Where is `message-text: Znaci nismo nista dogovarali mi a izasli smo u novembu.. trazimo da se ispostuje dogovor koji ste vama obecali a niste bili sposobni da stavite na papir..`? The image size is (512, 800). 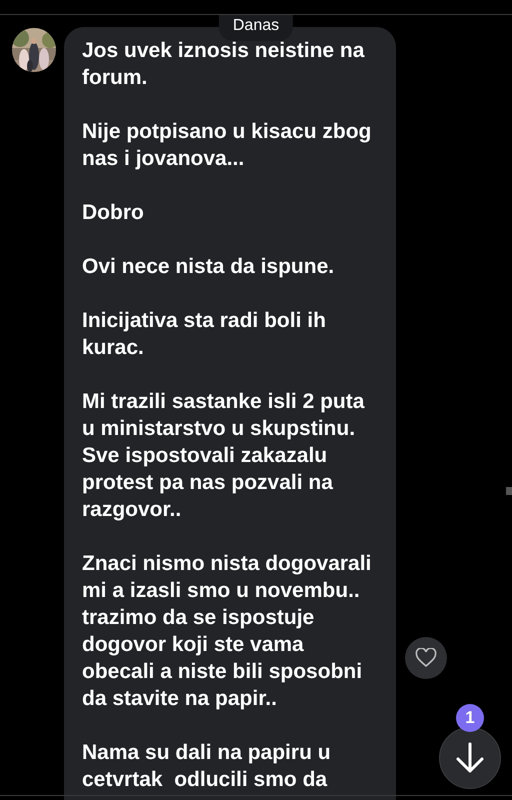 message-text: Znaci nismo nista dogovarali mi a izasli smo u novembu.. trazimo da se ispostuje dogovor koji ste vama obecali a niste bili sposobni da stavite na papir.. is located at coordinates (227, 631).